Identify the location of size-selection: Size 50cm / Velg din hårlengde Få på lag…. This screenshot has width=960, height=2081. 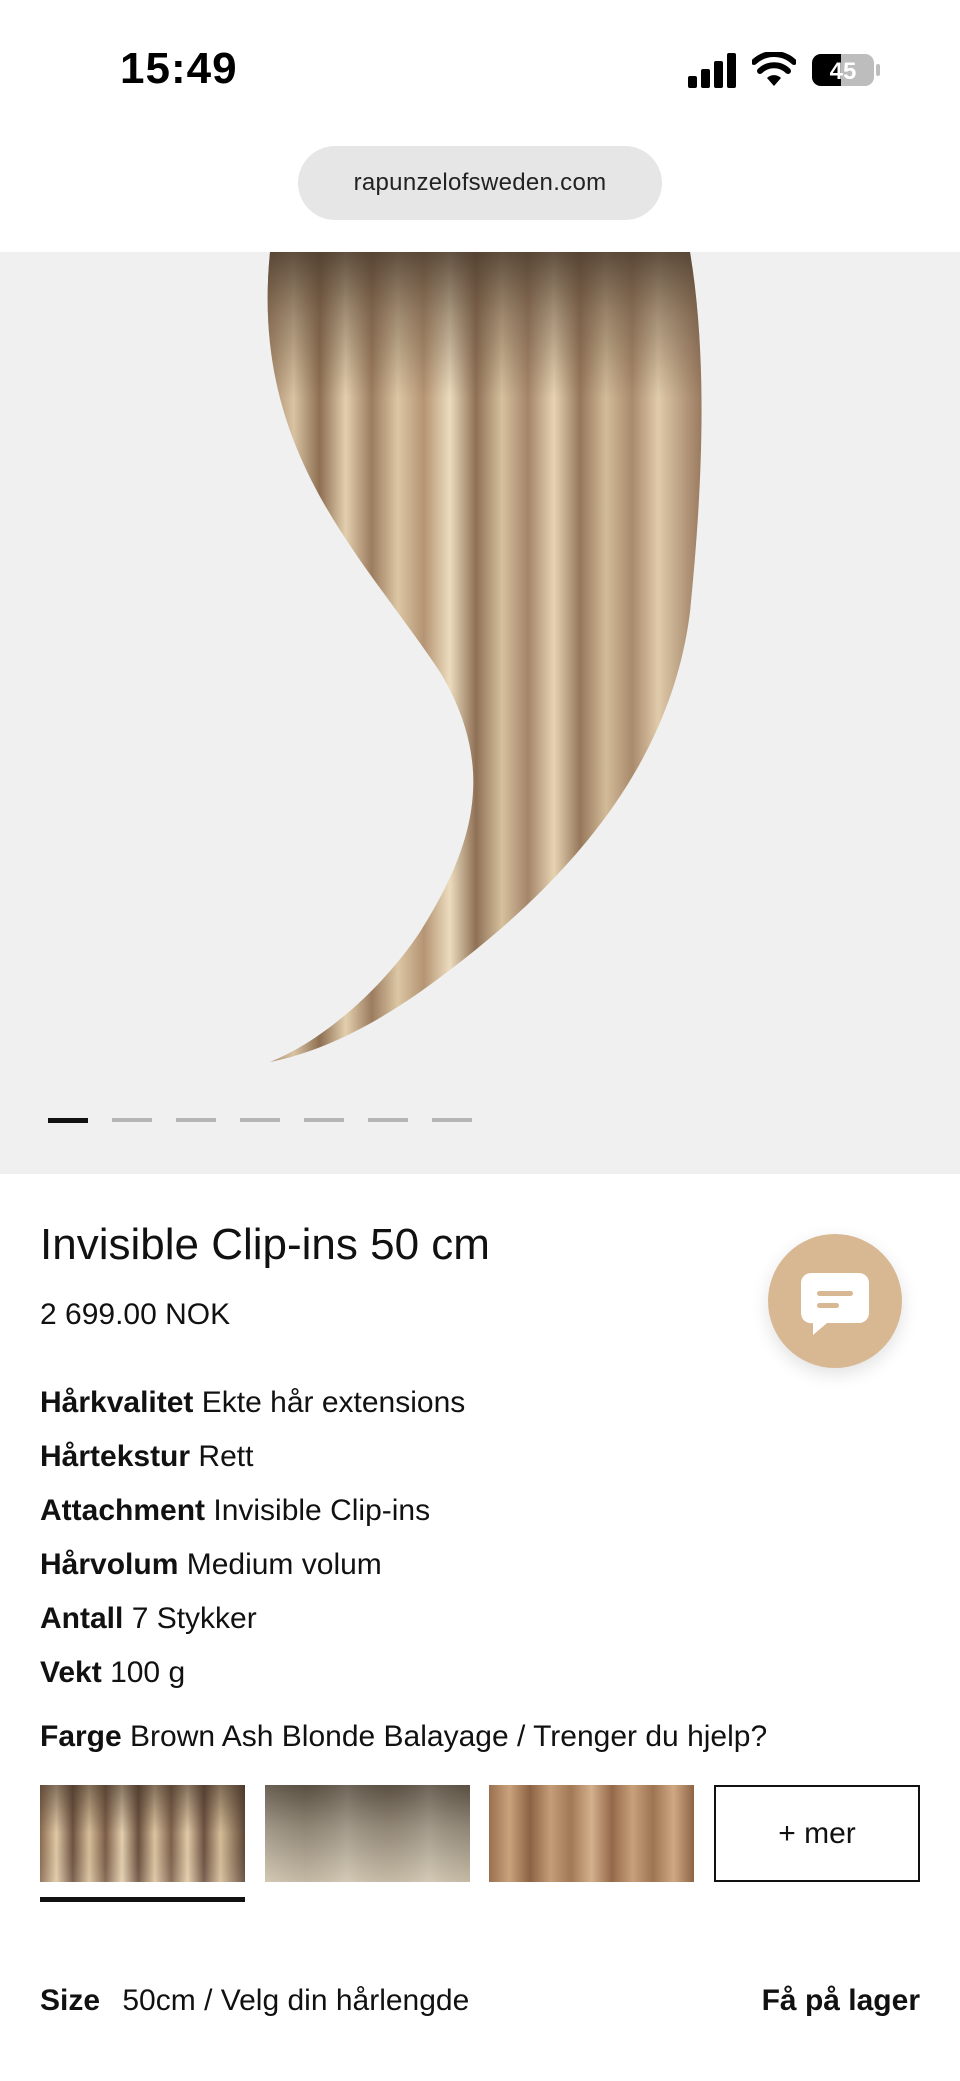
(480, 2001).